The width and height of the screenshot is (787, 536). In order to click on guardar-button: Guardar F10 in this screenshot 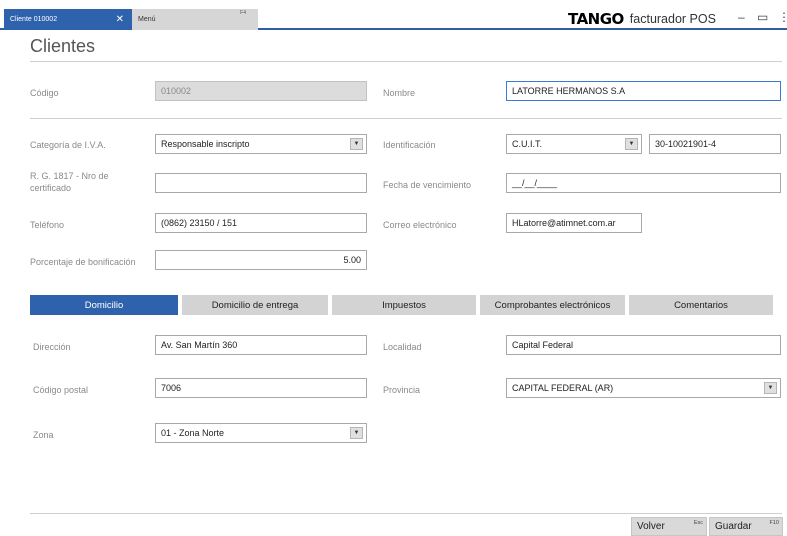, I will do `click(746, 526)`.